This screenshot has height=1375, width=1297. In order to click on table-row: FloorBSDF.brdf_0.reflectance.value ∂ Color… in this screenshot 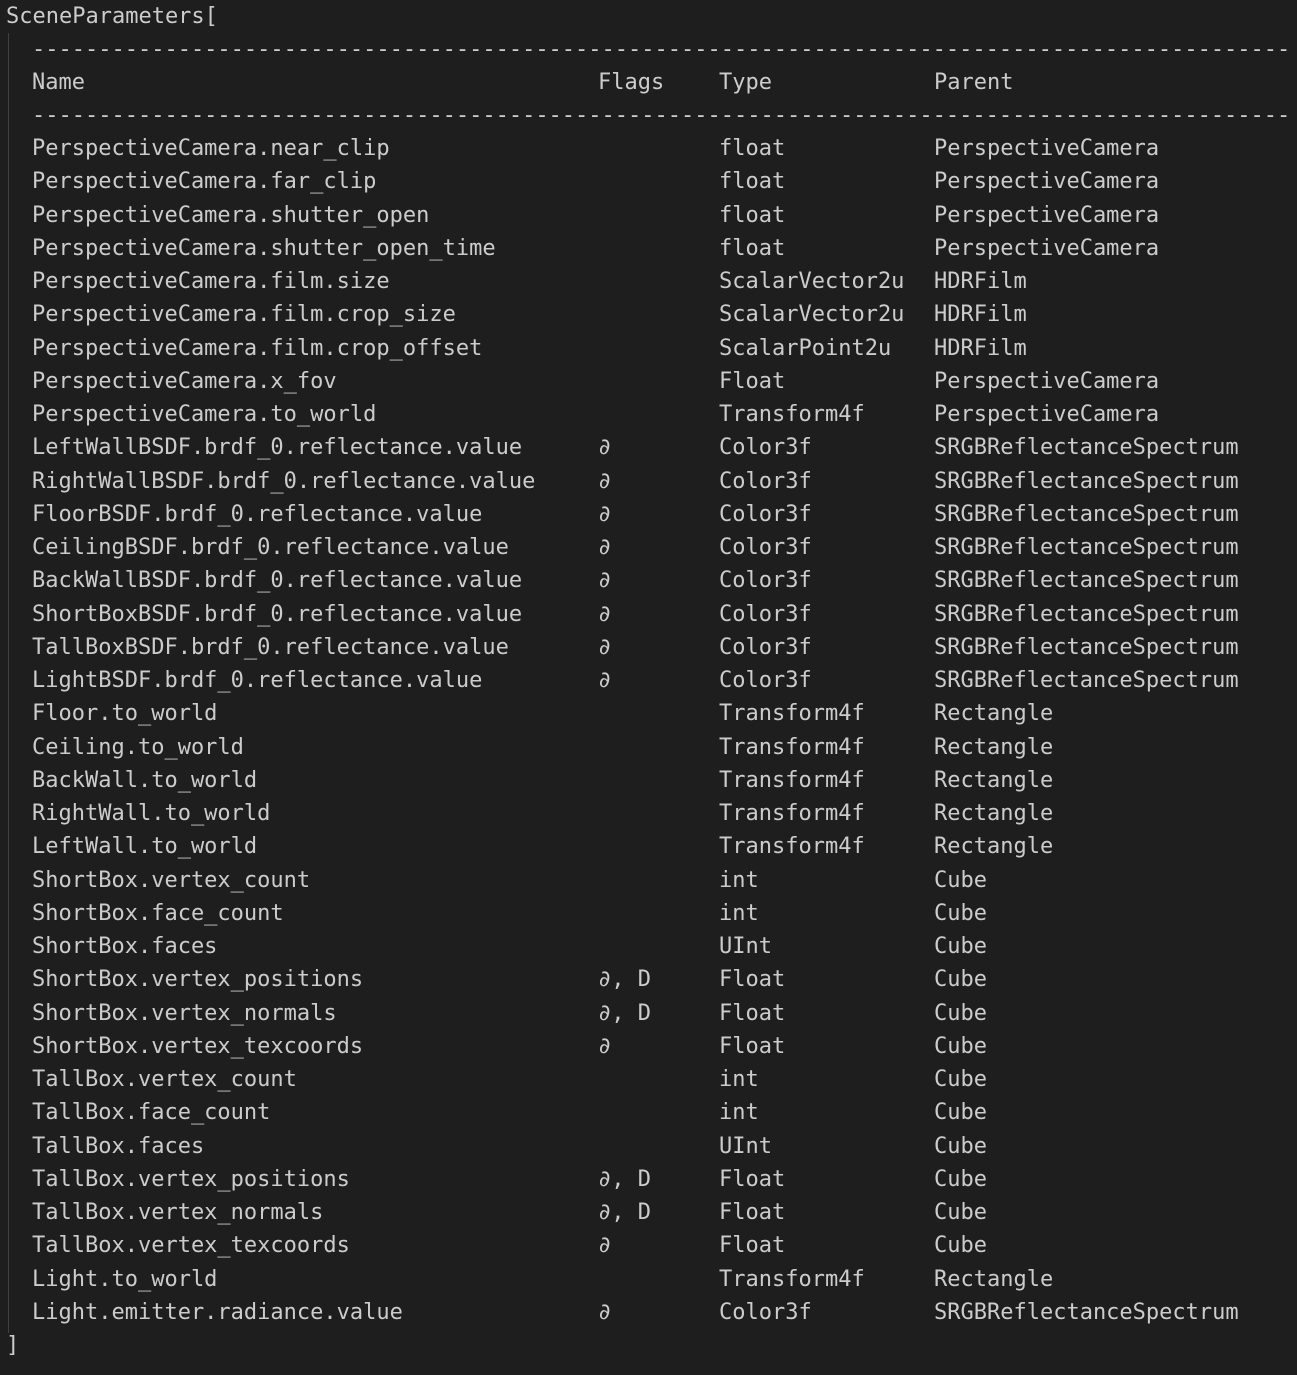, I will do `click(648, 514)`.